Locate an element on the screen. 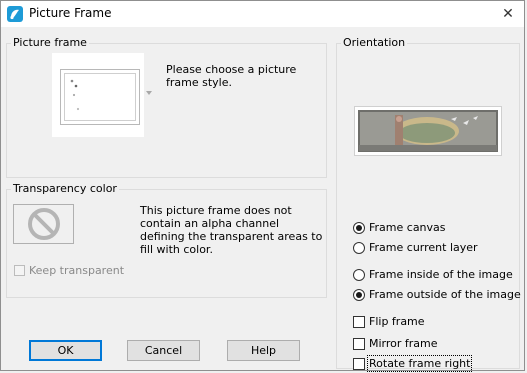 The height and width of the screenshot is (373, 527). keep-transparent-checkbox-row: Keep transparent is located at coordinates (69, 270).